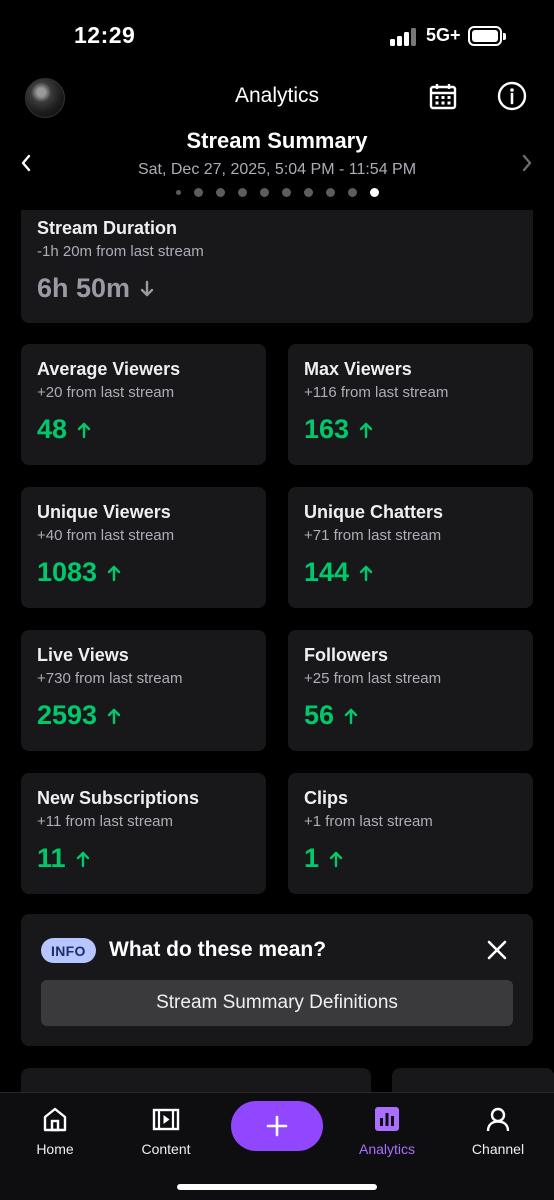  Describe the element at coordinates (410, 547) in the screenshot. I see `stat-card: Unique Chatters +71 from last stream 144` at that location.